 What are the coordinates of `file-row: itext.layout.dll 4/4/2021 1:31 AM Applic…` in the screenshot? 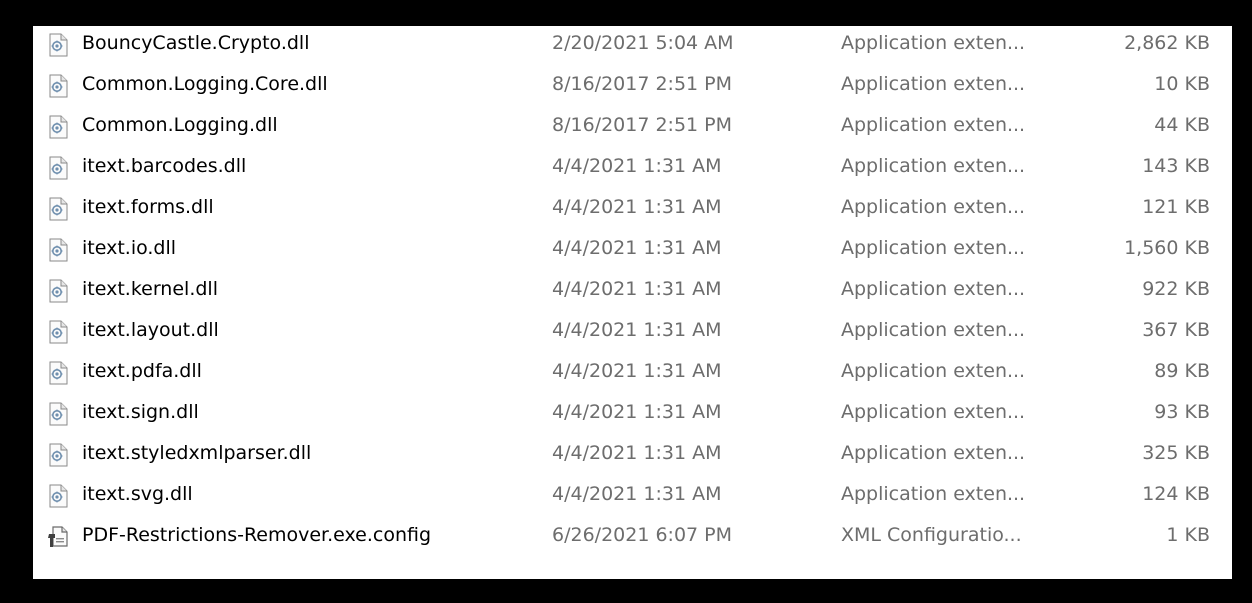 It's located at (632, 331).